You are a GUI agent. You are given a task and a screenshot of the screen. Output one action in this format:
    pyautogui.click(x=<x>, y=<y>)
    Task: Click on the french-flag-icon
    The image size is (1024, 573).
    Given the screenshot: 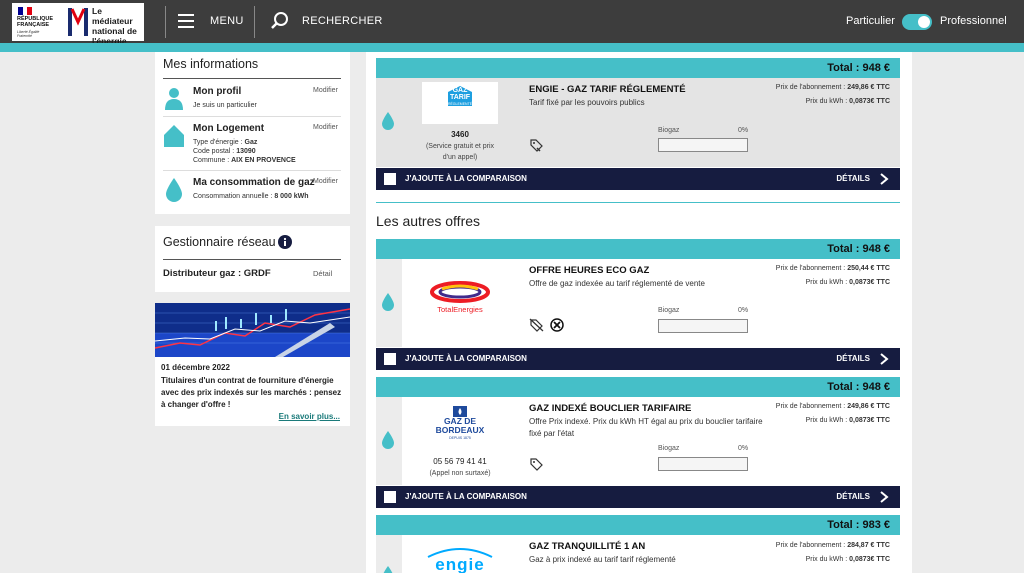 What is the action you would take?
    pyautogui.click(x=25, y=11)
    